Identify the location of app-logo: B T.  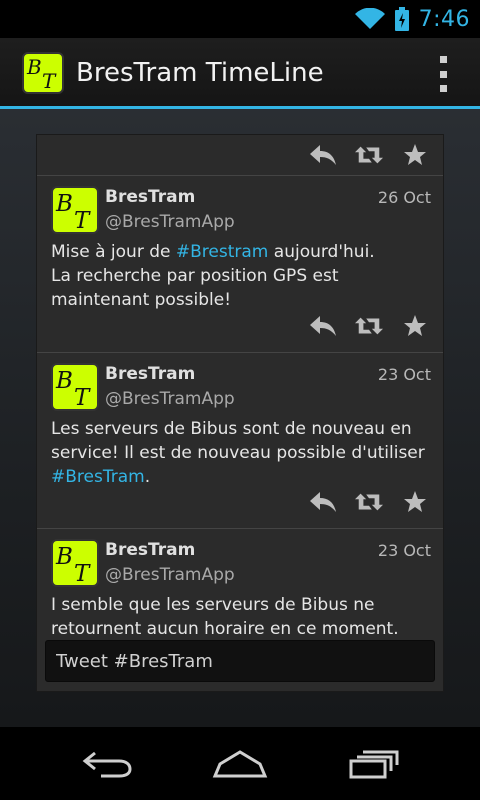
(43, 73).